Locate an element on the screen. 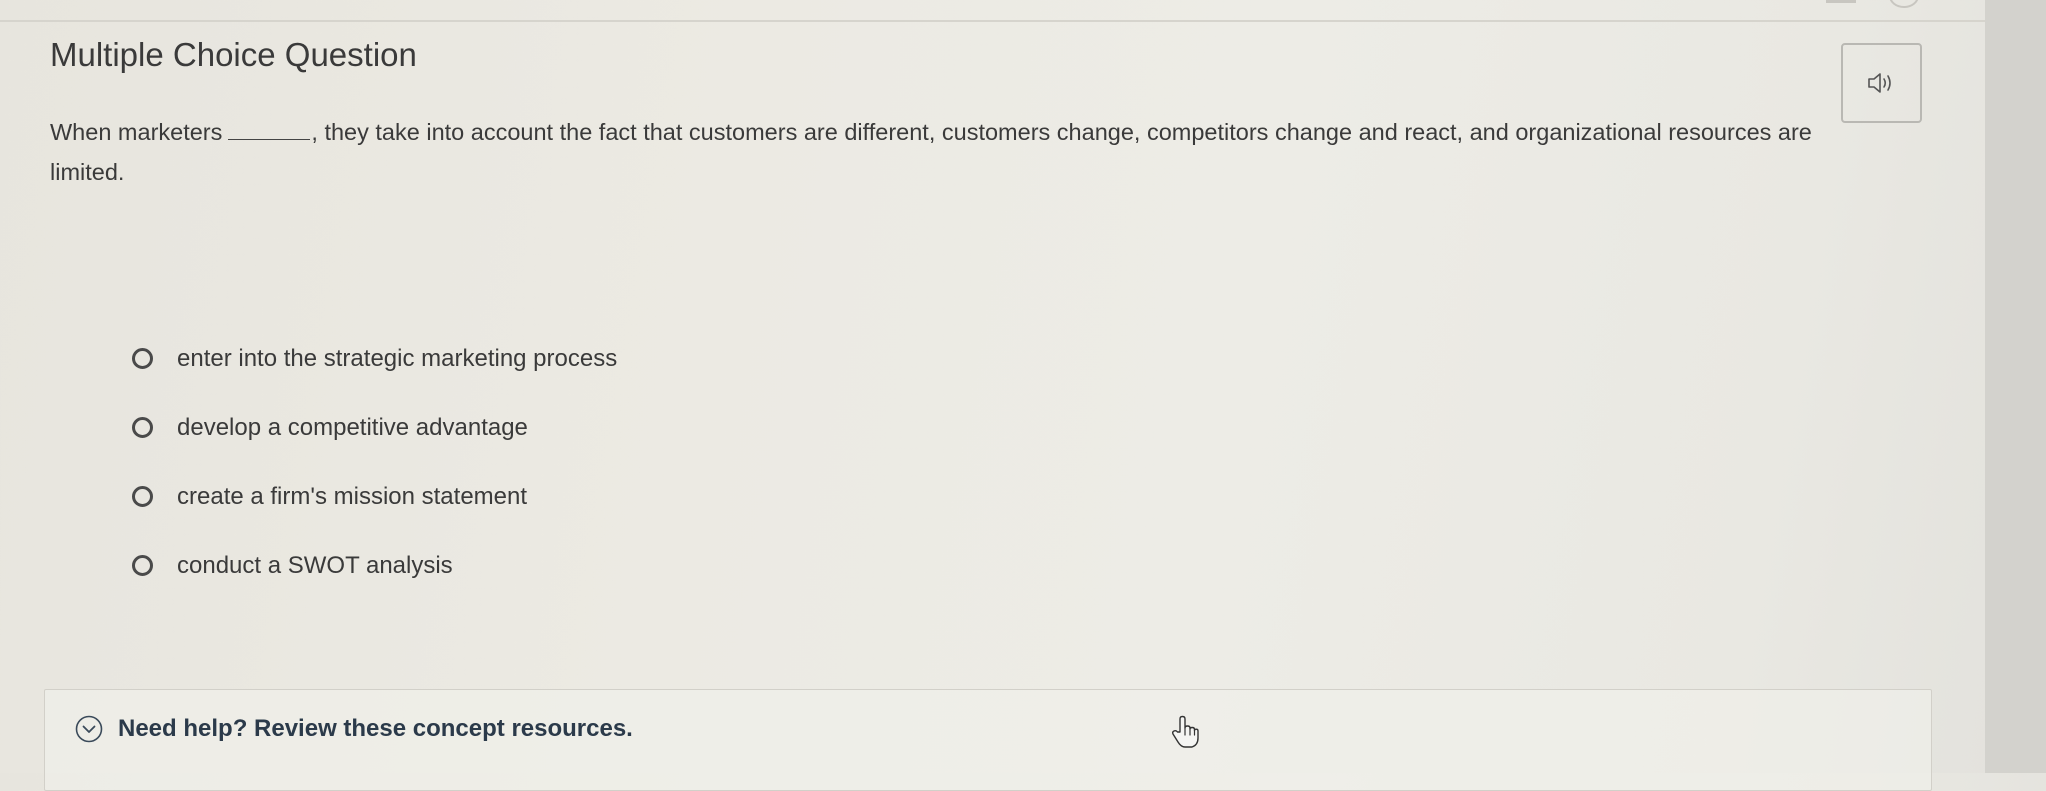 This screenshot has width=2046, height=791. top-divider is located at coordinates (992, 21).